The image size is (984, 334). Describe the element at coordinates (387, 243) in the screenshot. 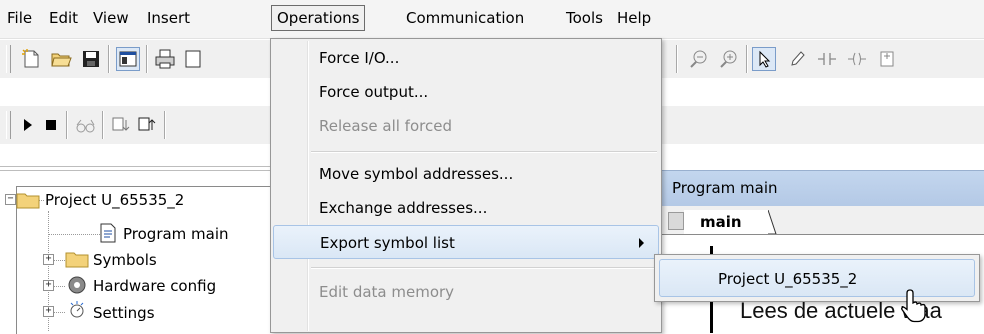

I see `menu-item-label: Export symbol list` at that location.